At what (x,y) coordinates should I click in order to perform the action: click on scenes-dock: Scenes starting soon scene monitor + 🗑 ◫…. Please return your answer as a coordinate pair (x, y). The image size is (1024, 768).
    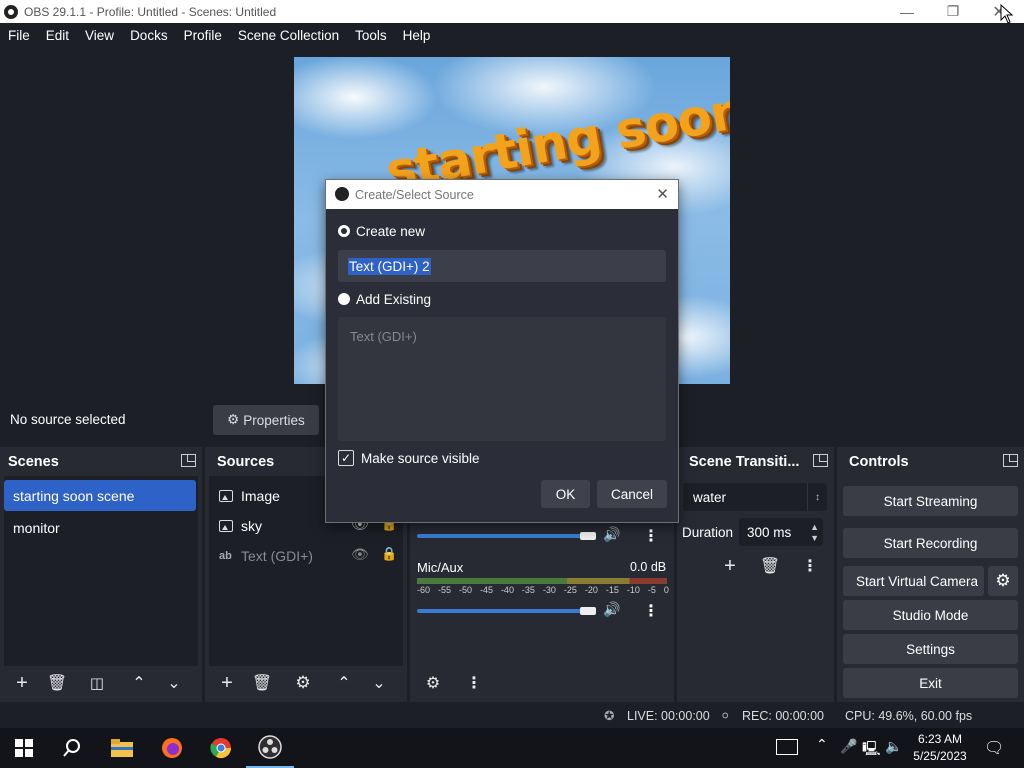
    Looking at the image, I should click on (101, 574).